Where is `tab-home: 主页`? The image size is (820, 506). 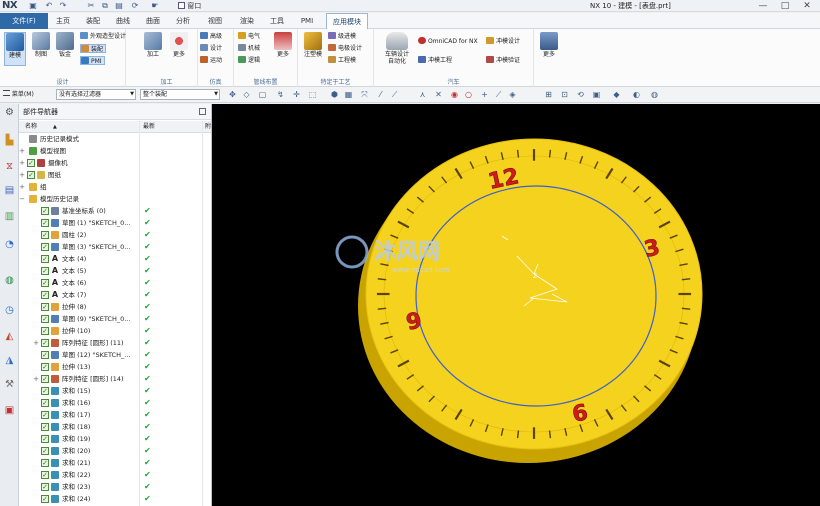
tab-home: 主页 is located at coordinates (63, 21).